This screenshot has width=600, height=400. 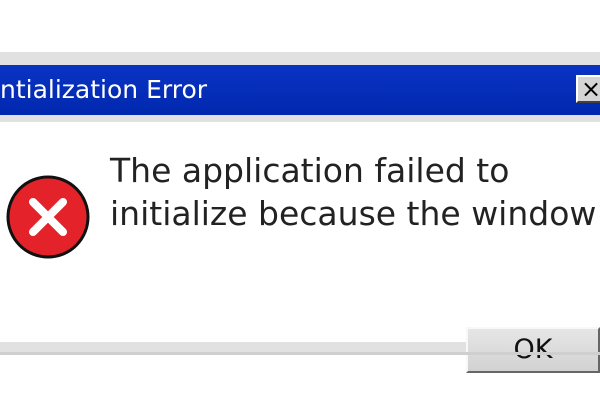 I want to click on message-line-1: The application failed to, so click(x=310, y=170).